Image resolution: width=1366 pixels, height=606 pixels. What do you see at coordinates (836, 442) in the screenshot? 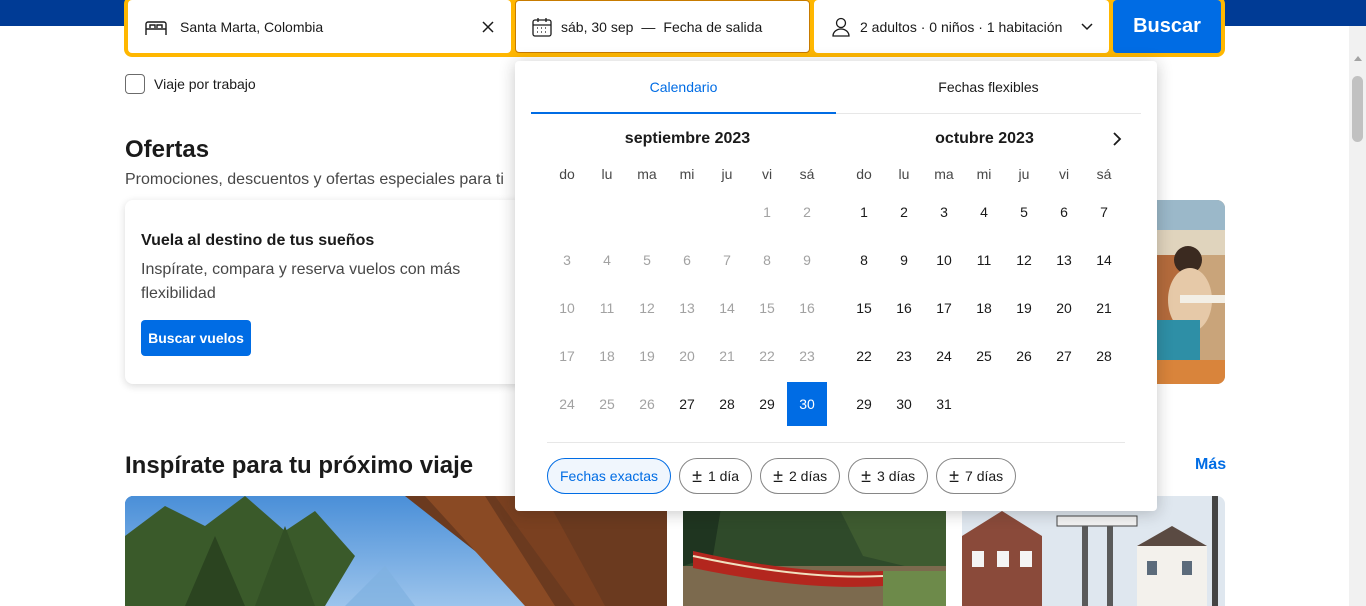
I see `divider` at bounding box center [836, 442].